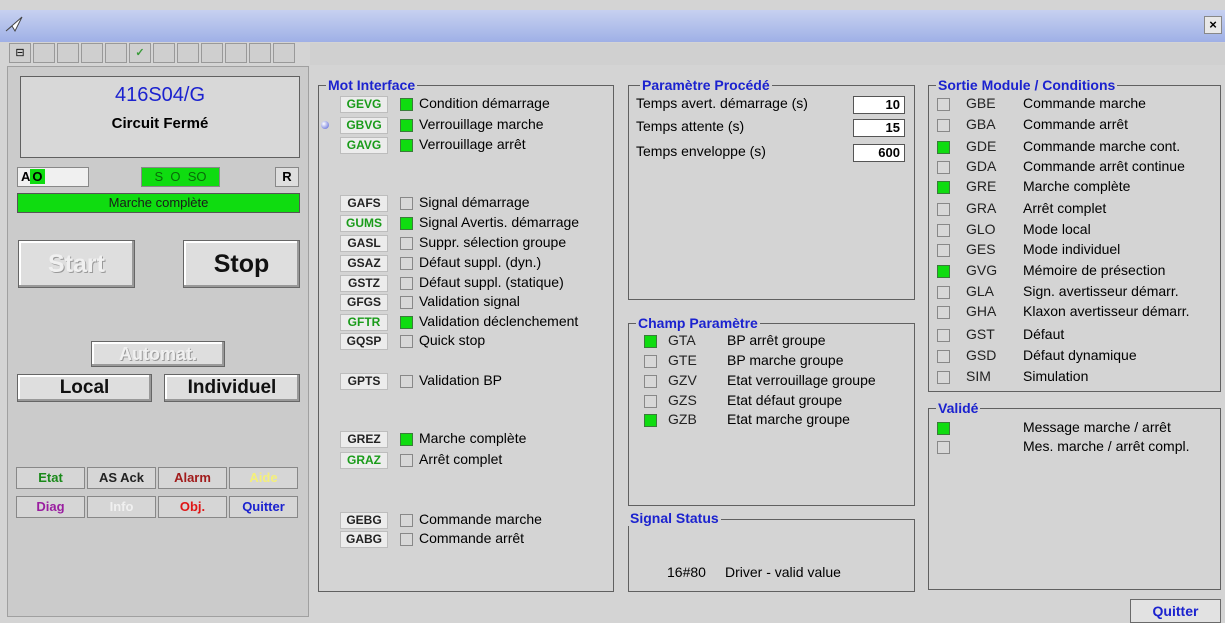 The image size is (1225, 623). Describe the element at coordinates (981, 229) in the screenshot. I see `output-code: GLO` at that location.